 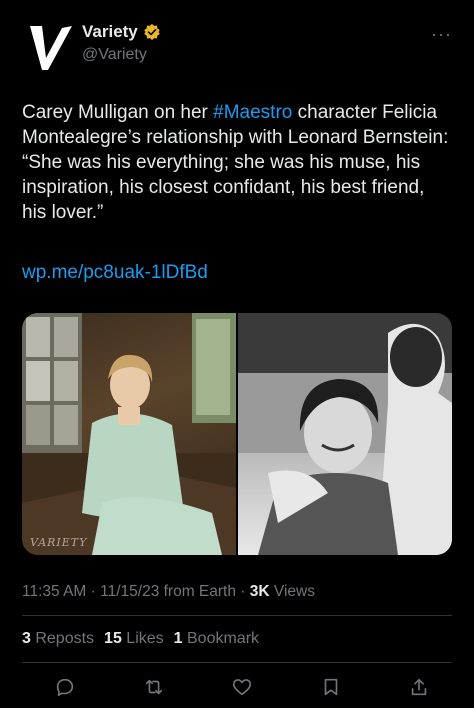 I want to click on variety-logo-avatar, so click(x=50, y=46).